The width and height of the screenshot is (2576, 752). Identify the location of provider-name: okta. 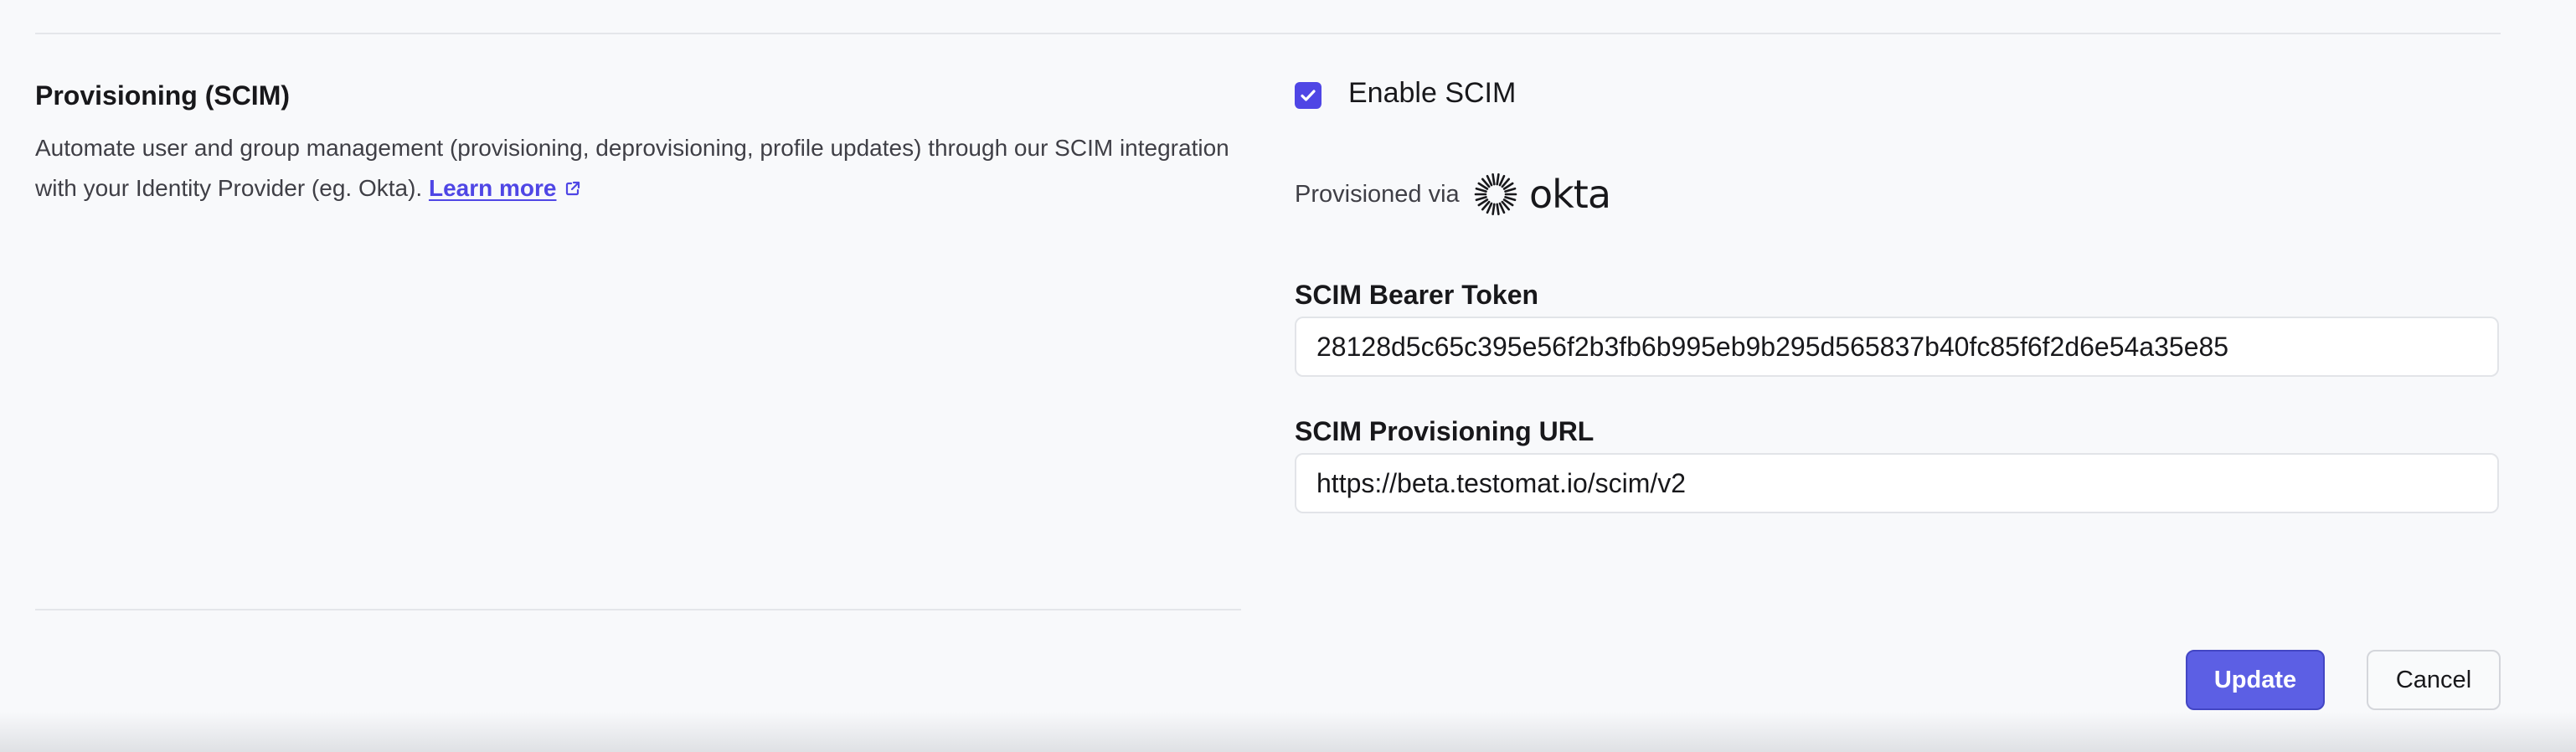
(1570, 194).